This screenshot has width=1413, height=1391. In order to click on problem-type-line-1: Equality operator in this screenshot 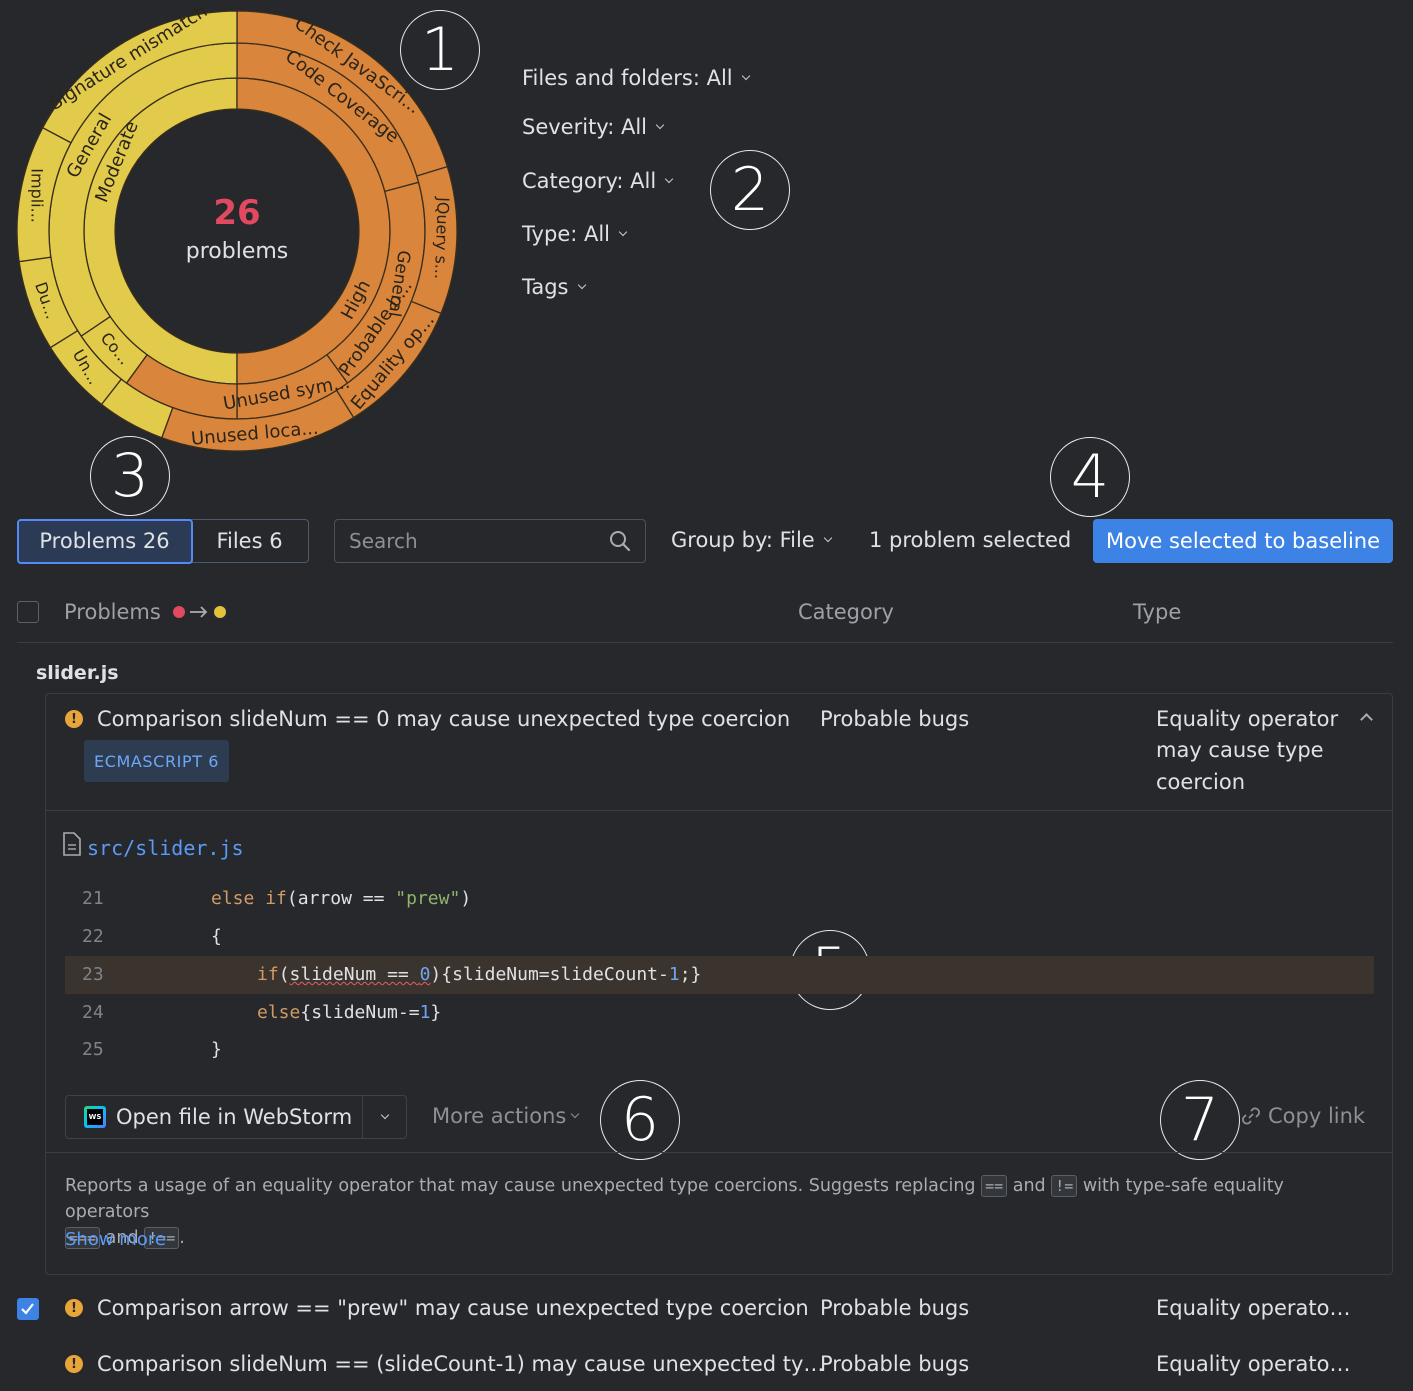, I will do `click(1247, 719)`.